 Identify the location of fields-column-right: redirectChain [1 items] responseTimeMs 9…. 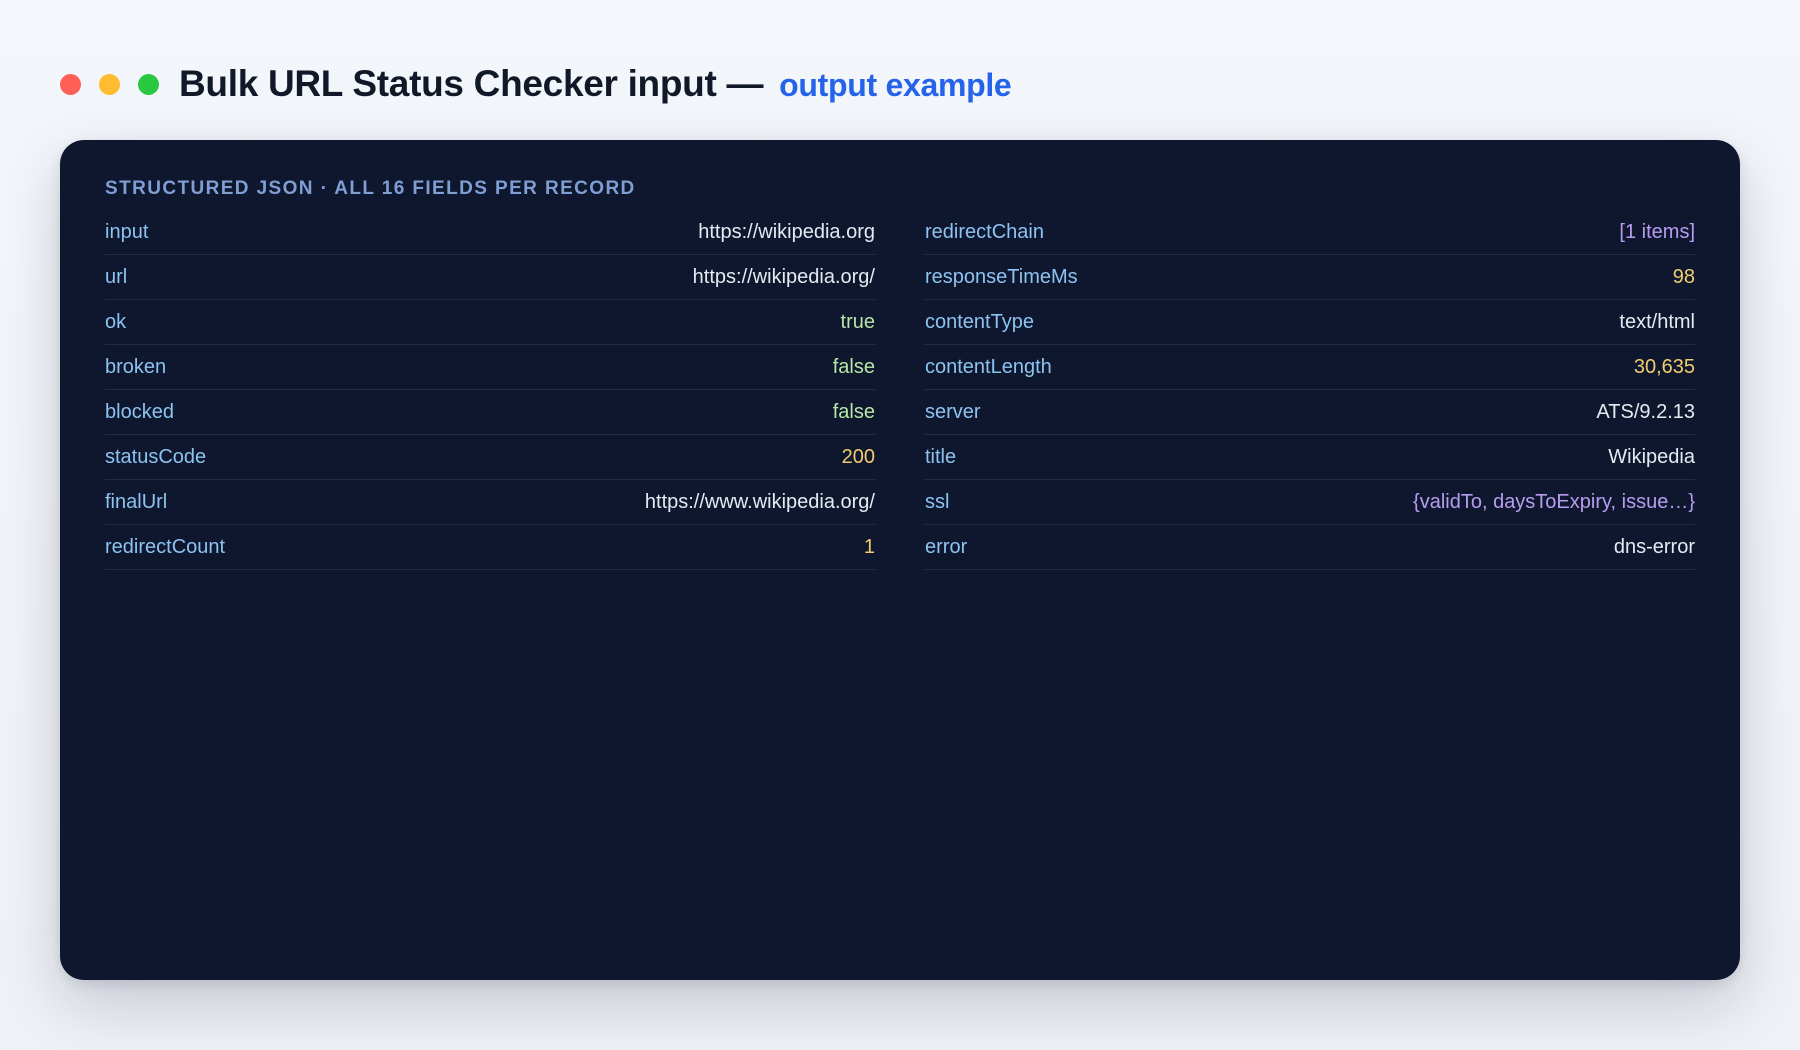
(1310, 390).